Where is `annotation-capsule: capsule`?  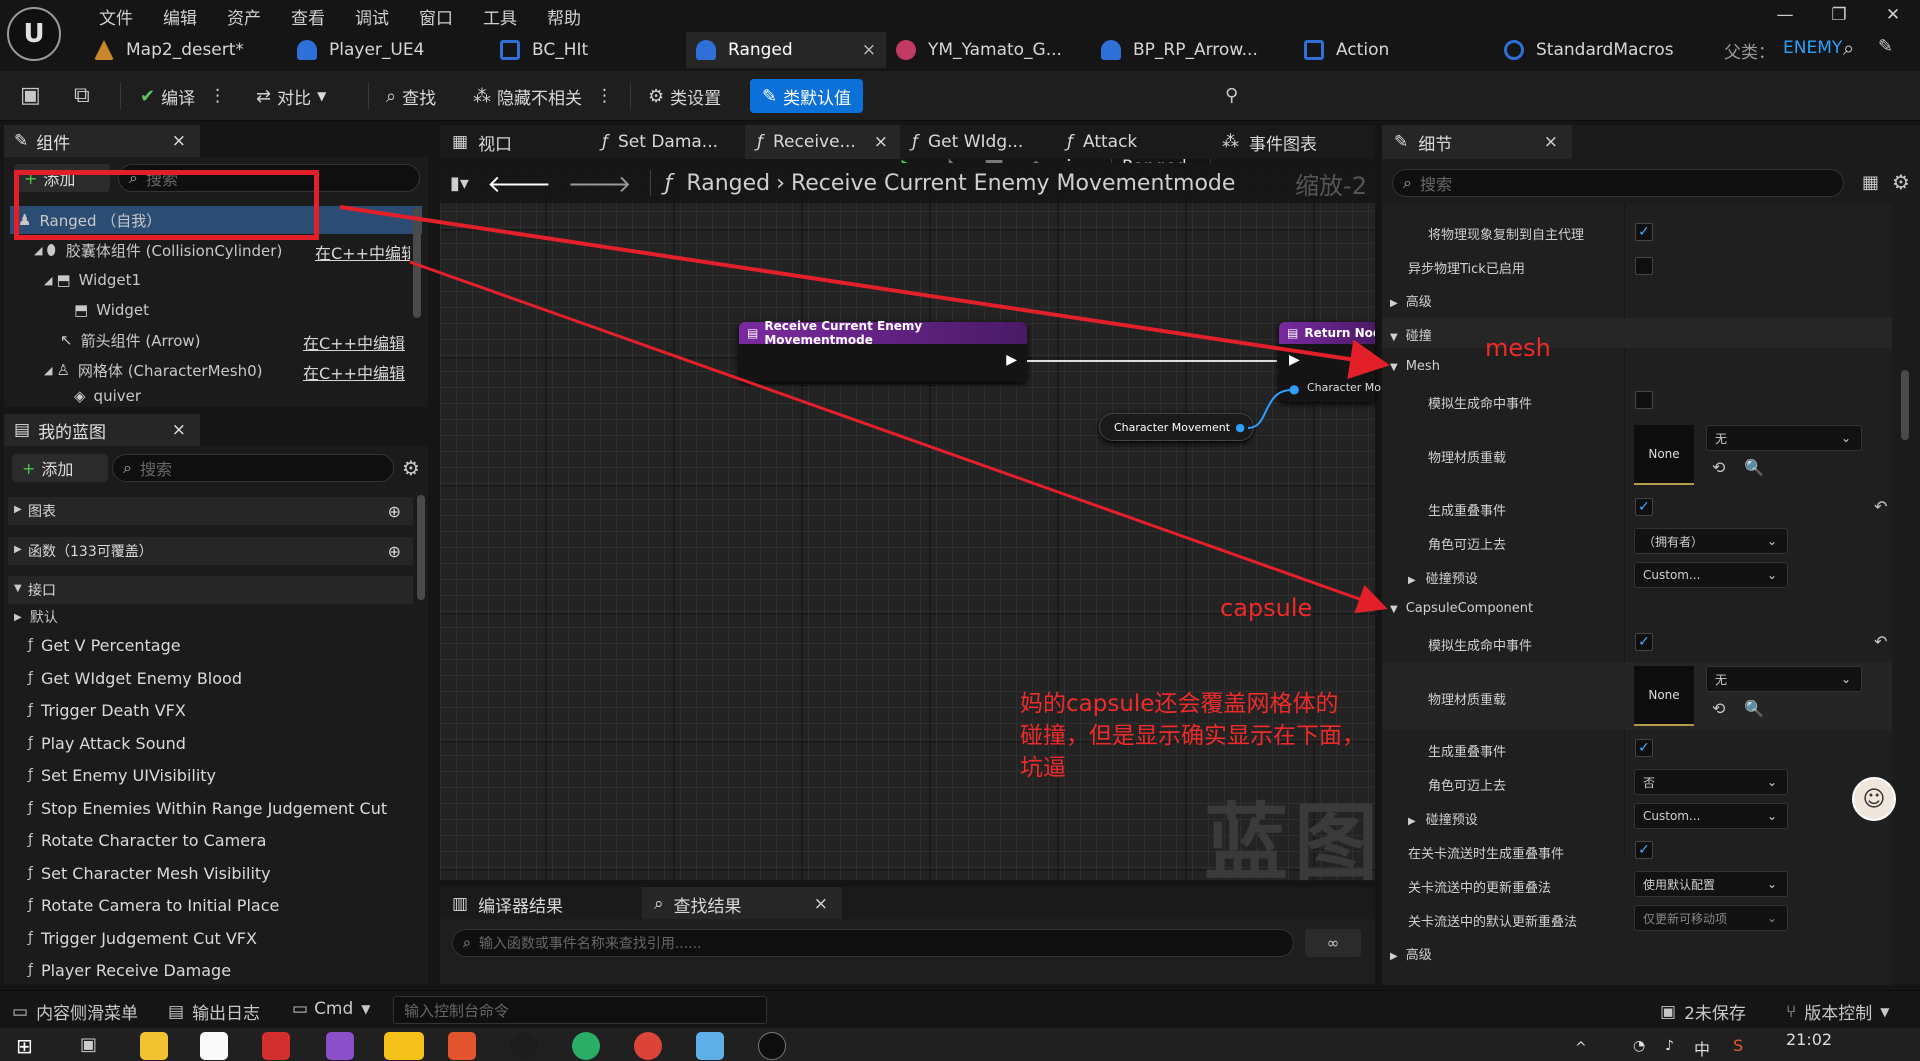
annotation-capsule: capsule is located at coordinates (1266, 608).